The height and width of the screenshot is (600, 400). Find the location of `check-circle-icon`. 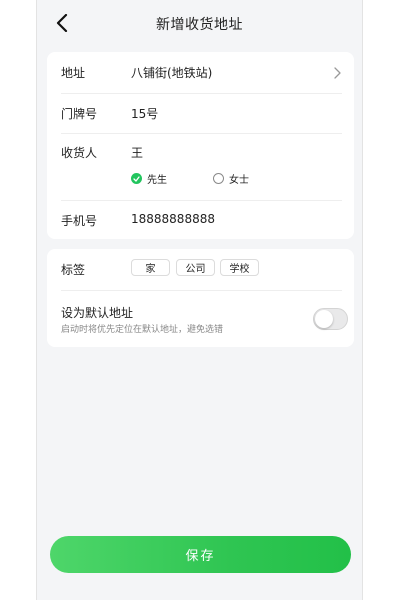

check-circle-icon is located at coordinates (136, 178).